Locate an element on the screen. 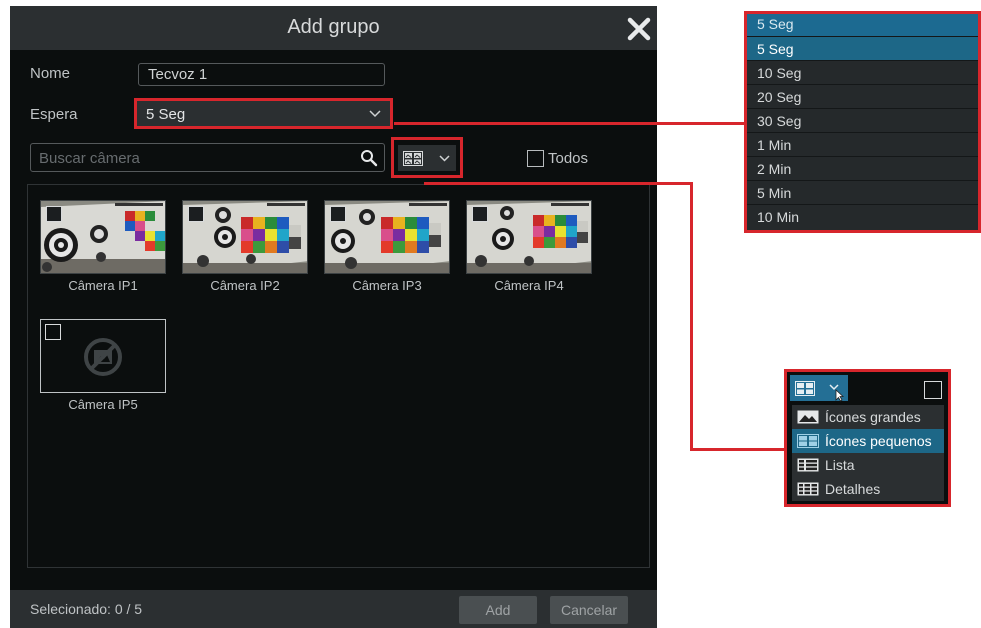 This screenshot has width=981, height=628. view-callout-line-bottom is located at coordinates (737, 449).